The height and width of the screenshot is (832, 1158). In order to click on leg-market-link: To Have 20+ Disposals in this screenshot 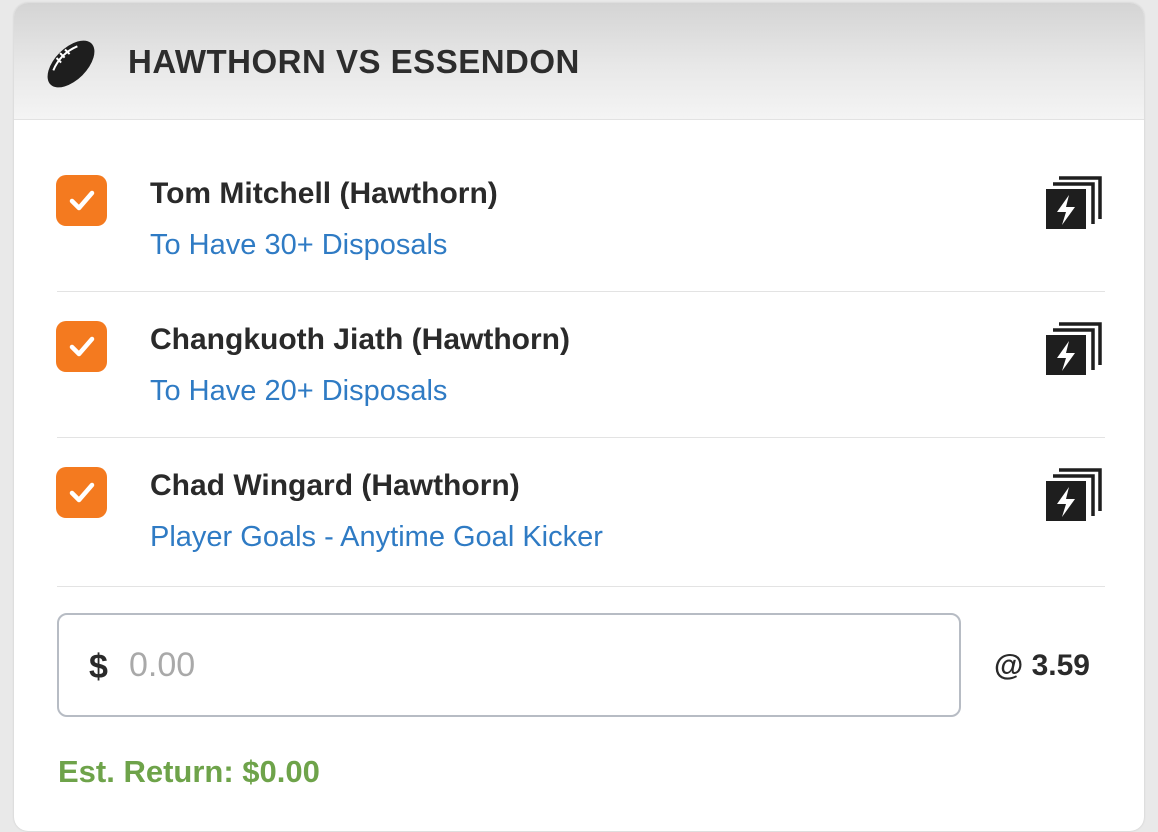, I will do `click(298, 391)`.